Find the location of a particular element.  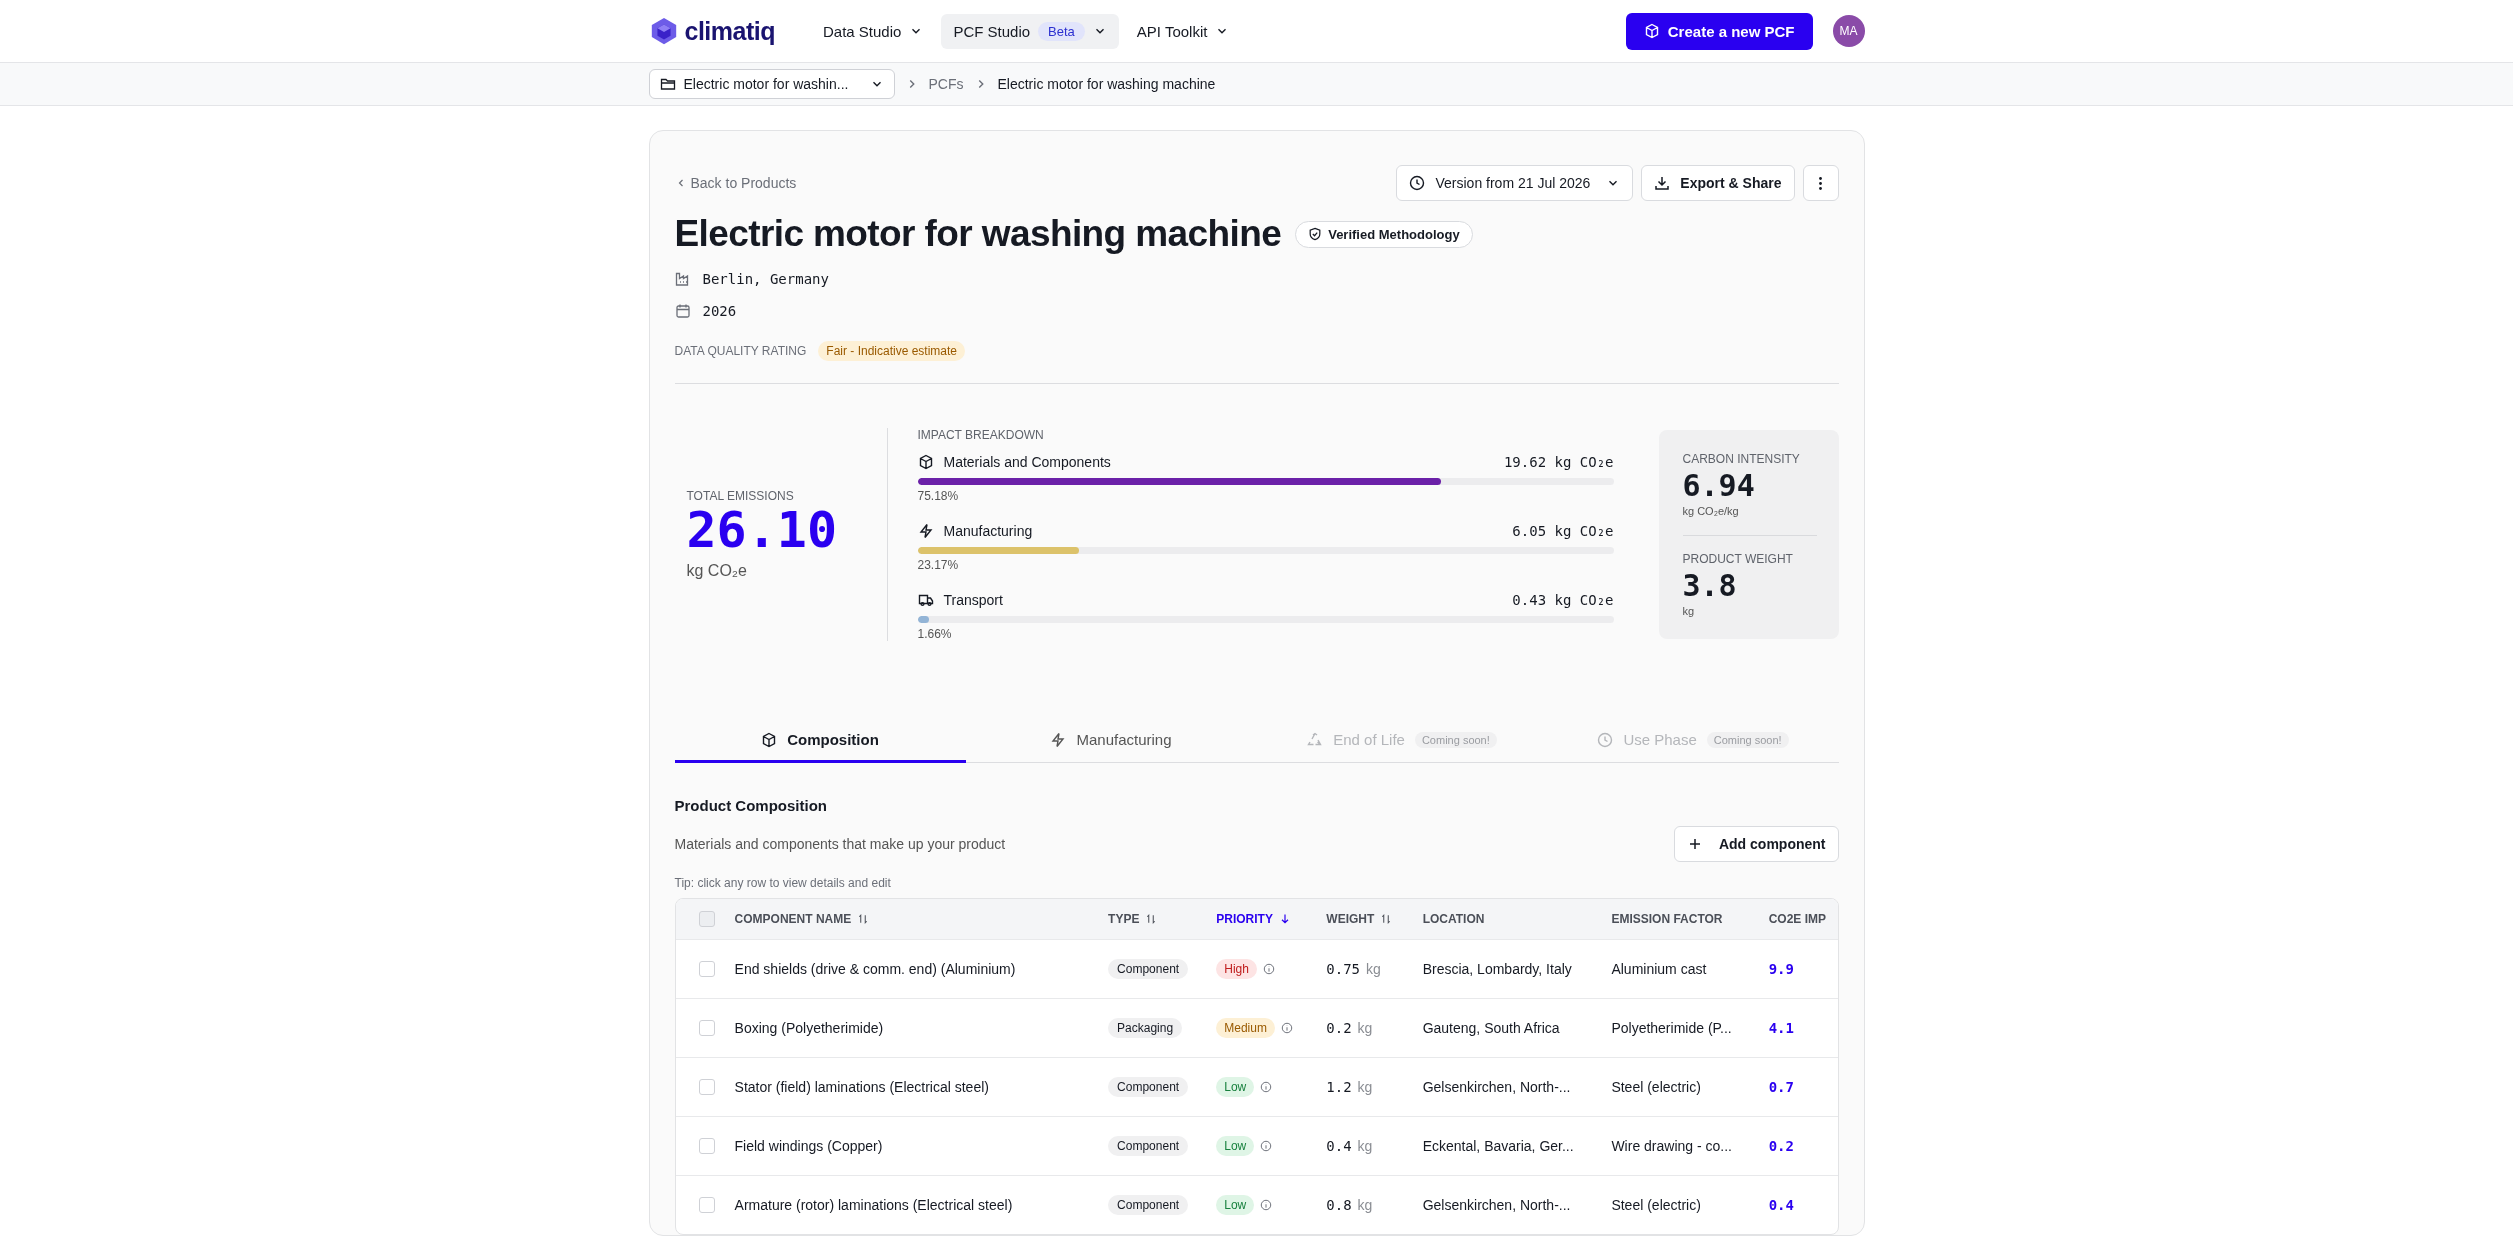

component-name: End shields (drive & comm. end) (Aluminium) is located at coordinates (875, 969).